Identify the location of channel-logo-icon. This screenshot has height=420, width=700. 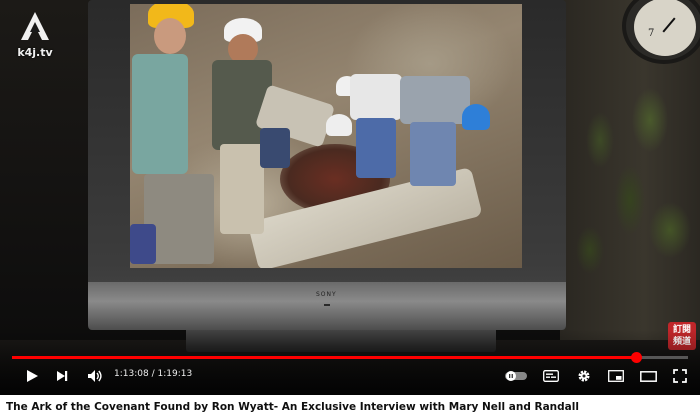
(35, 26).